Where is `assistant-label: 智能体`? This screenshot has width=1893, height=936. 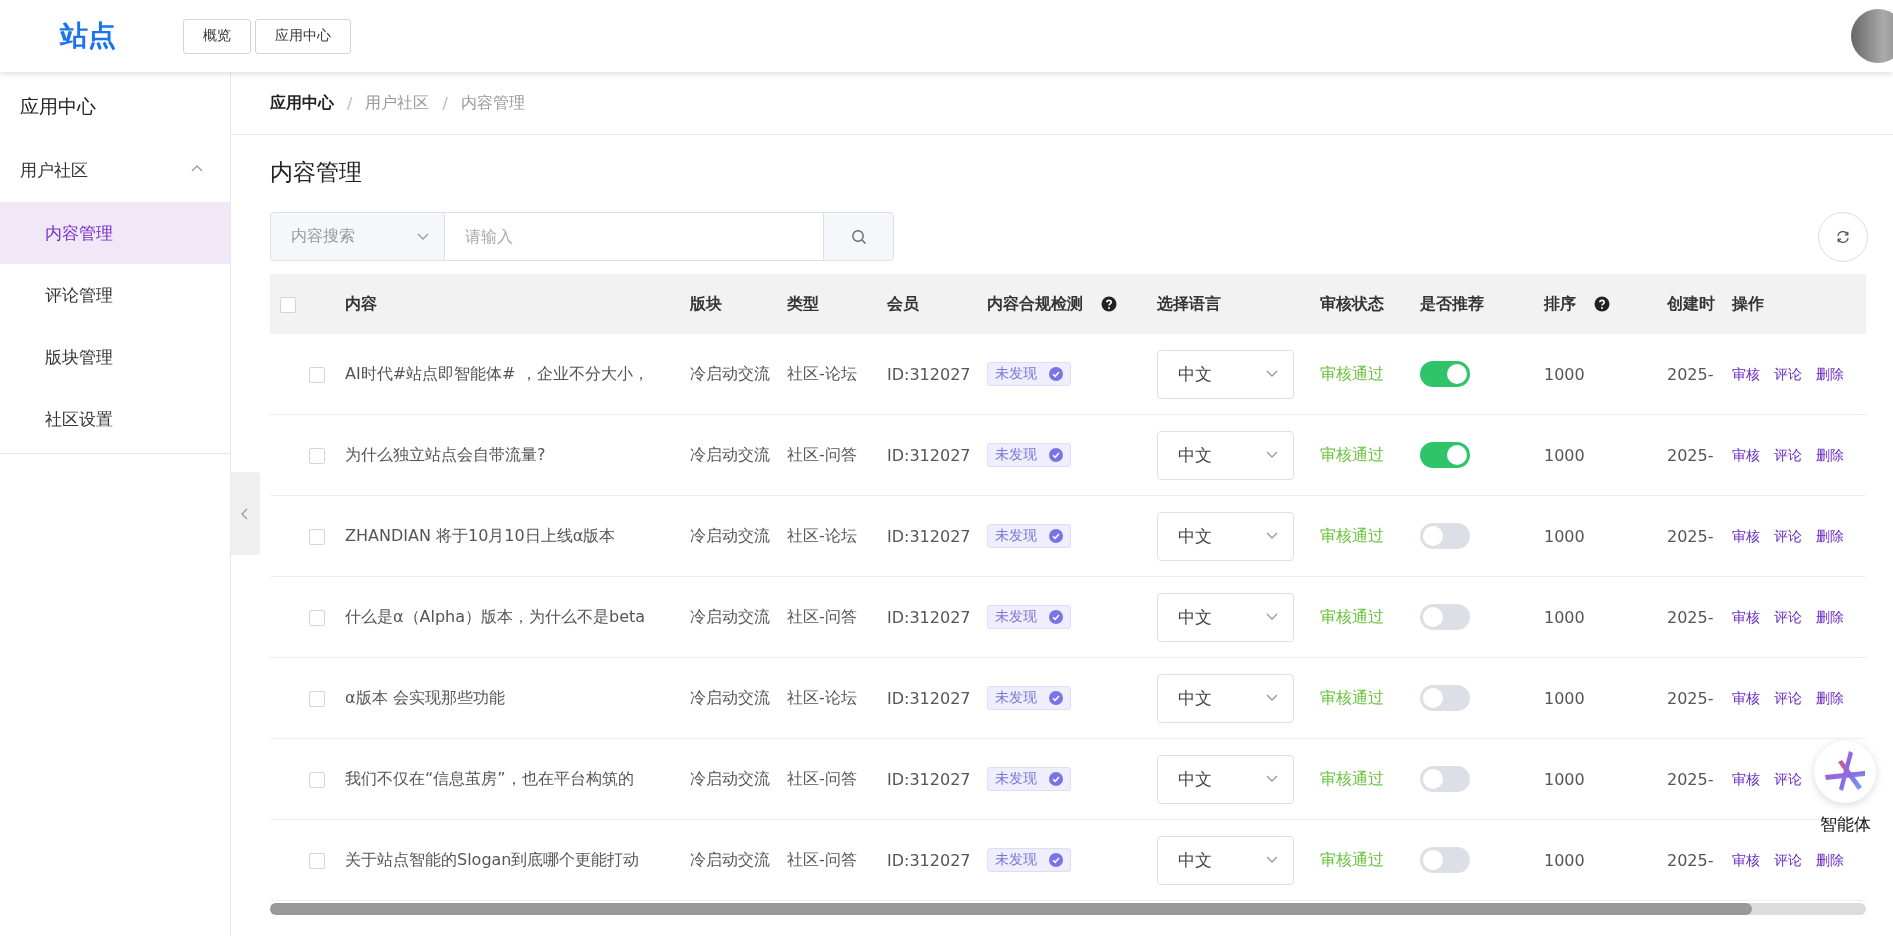
assistant-label: 智能体 is located at coordinates (1845, 824).